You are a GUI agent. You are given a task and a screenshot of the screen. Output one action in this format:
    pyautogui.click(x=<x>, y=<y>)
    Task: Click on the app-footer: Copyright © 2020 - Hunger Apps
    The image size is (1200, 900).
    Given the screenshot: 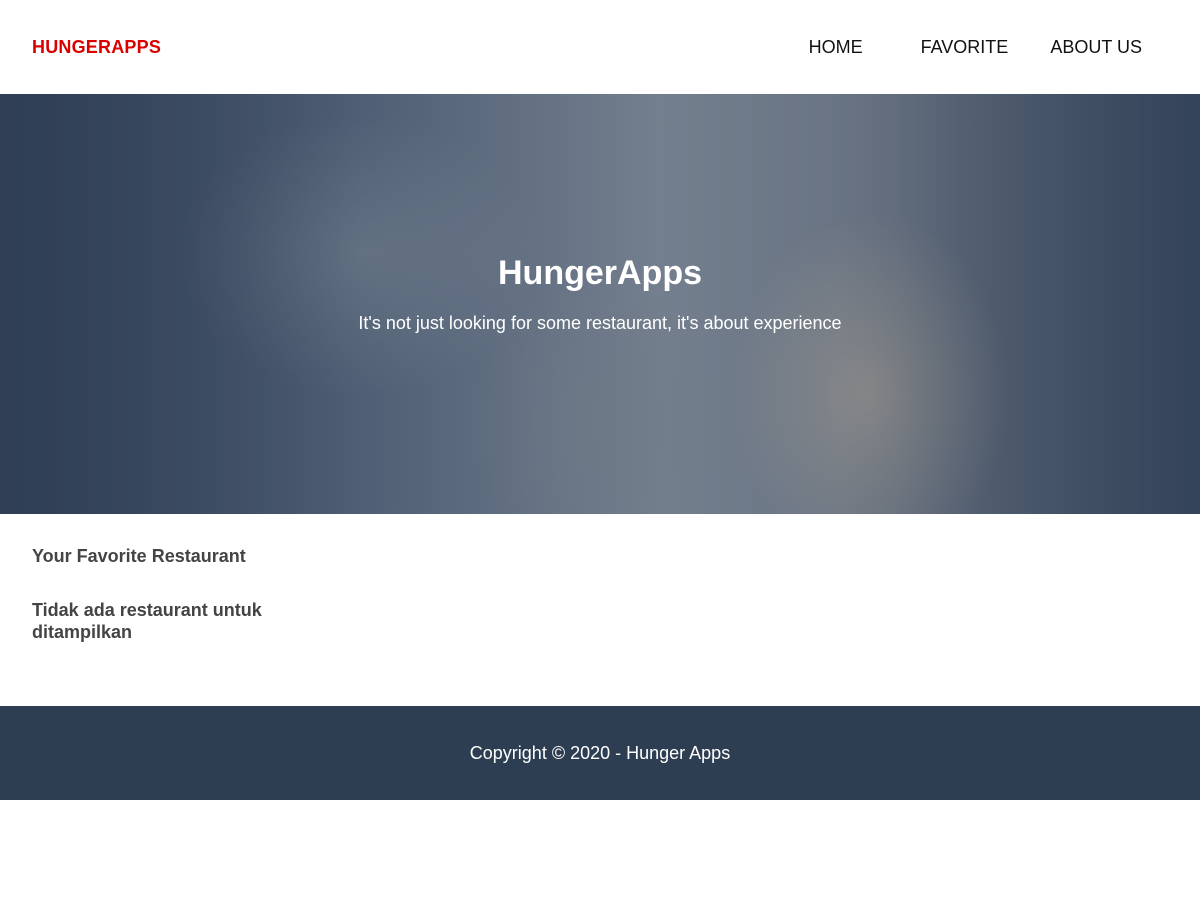 What is the action you would take?
    pyautogui.click(x=600, y=753)
    